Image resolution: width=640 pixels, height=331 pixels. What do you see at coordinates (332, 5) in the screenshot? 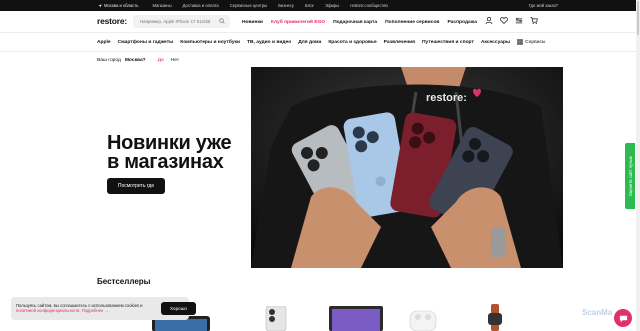
I see `top-link-streams: Эфиры` at bounding box center [332, 5].